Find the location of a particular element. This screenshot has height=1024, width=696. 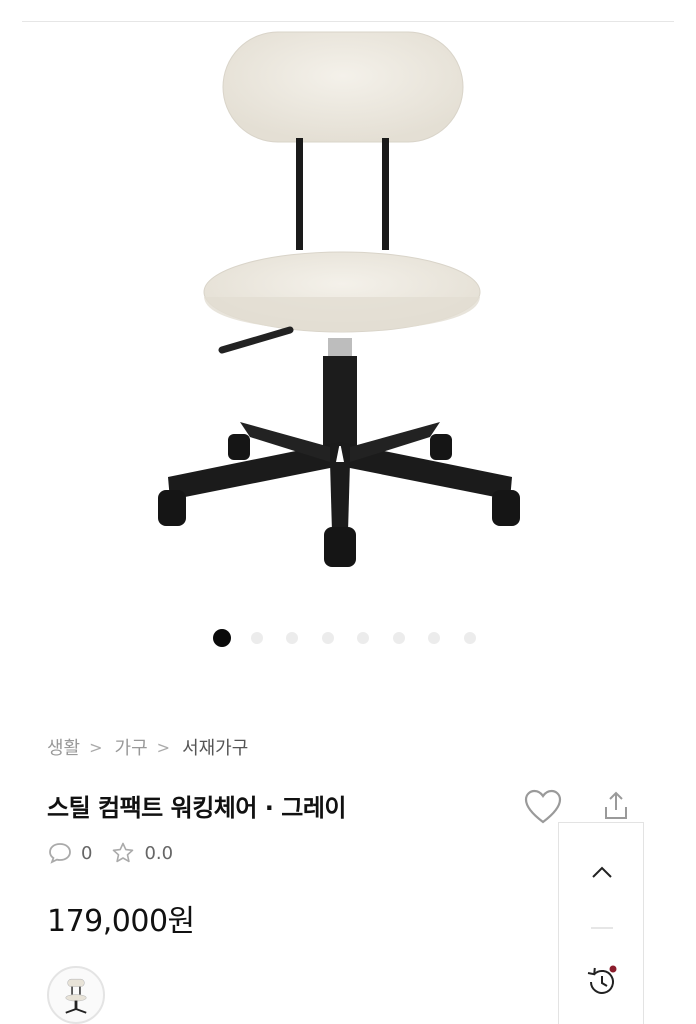

chevron-up-icon is located at coordinates (602, 872).